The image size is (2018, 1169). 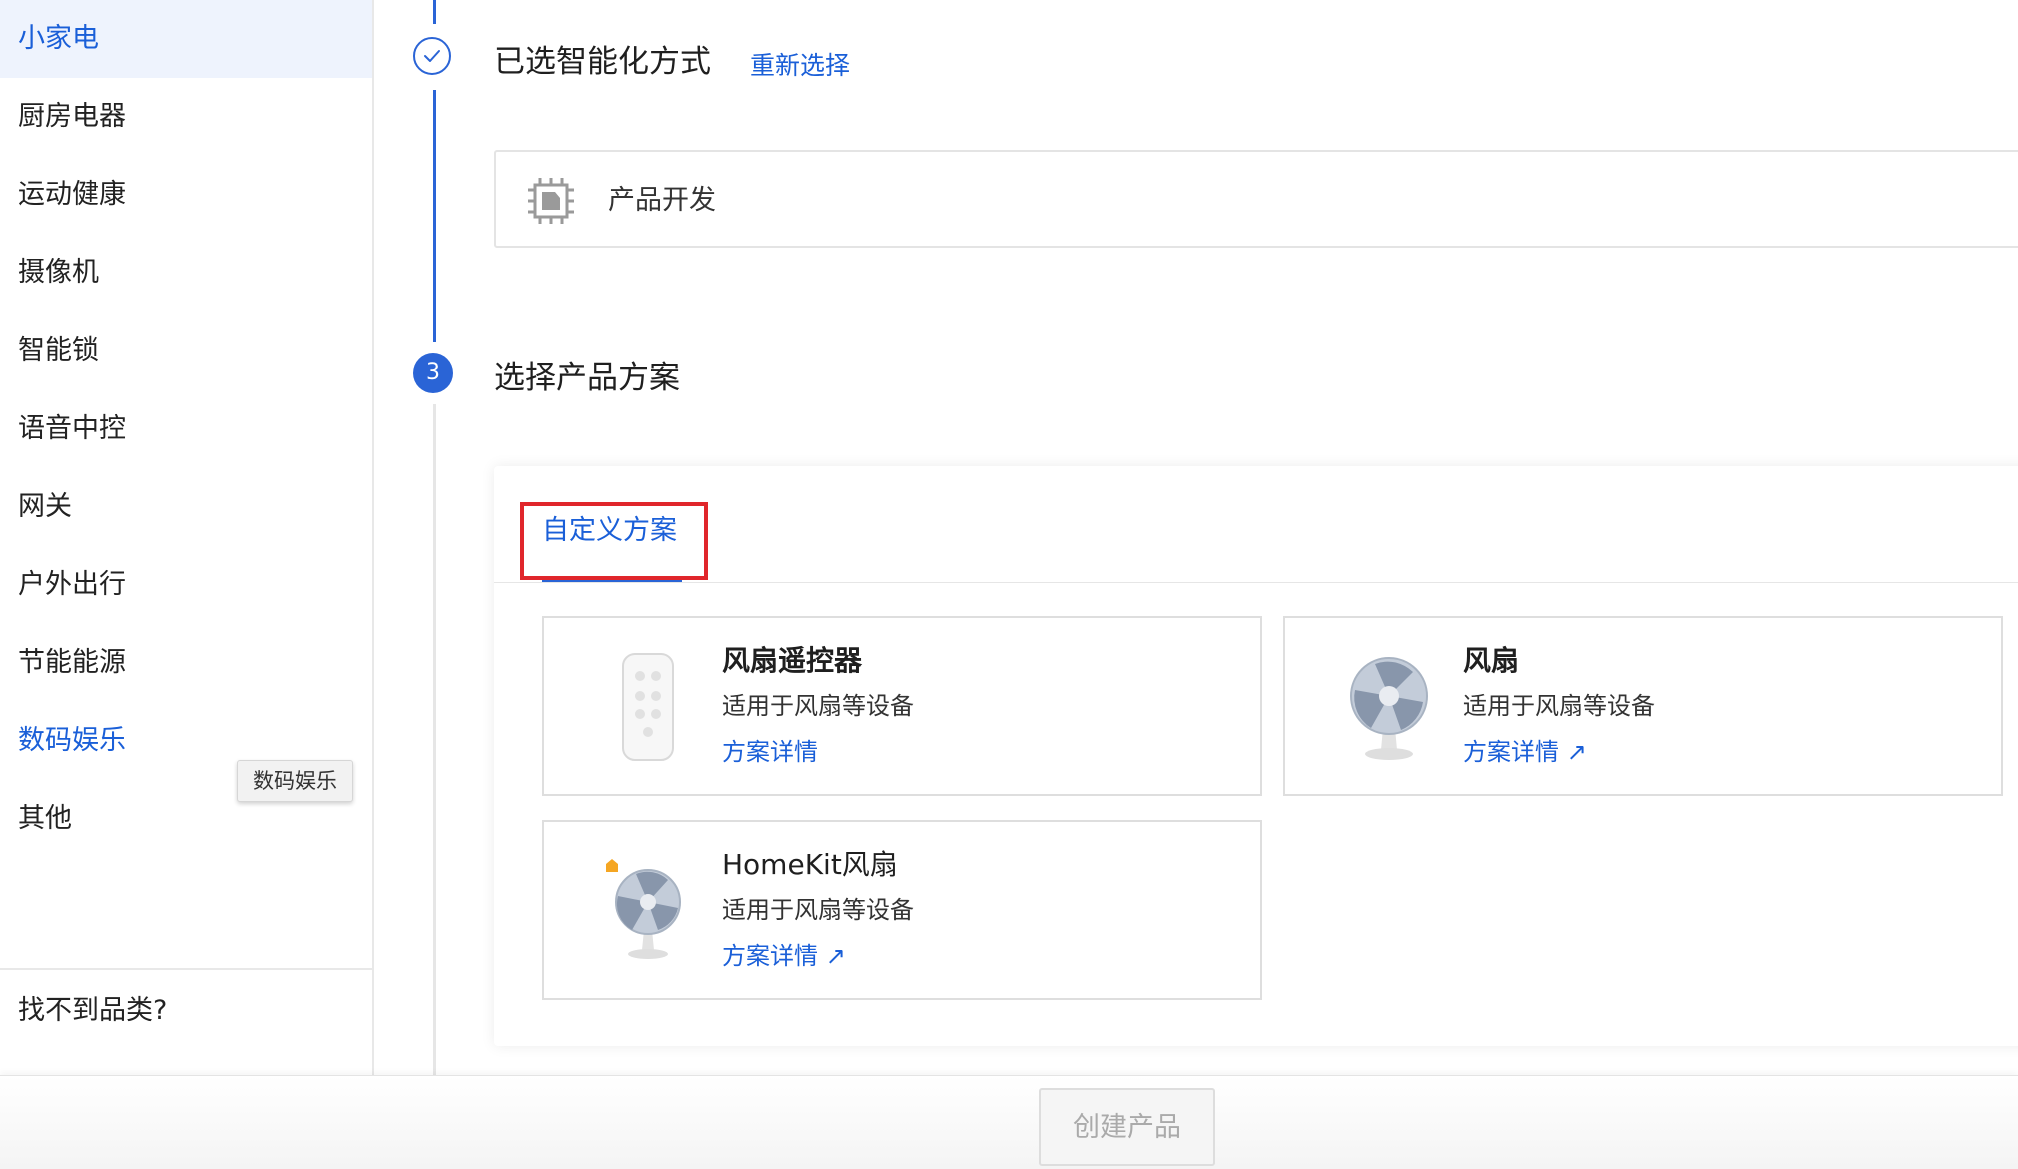 I want to click on sidebar-item-gateway: 网关, so click(x=186, y=507).